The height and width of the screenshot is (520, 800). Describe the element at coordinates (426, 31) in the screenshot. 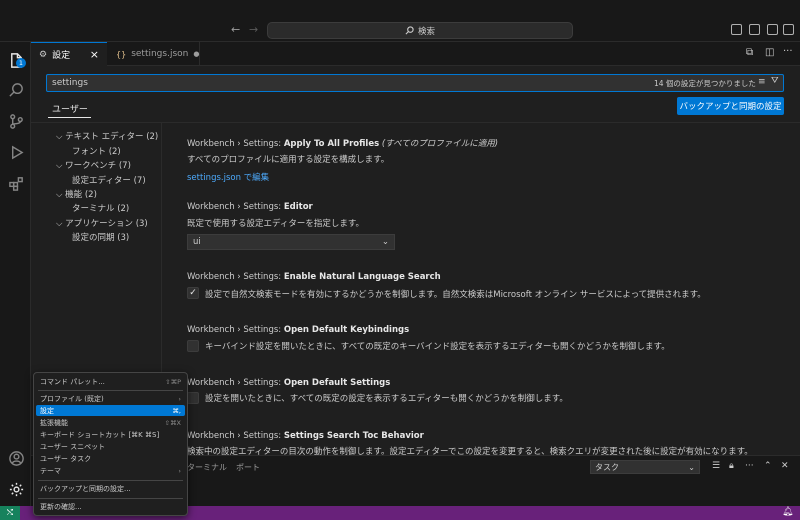

I see `command-center-label: 検索` at that location.